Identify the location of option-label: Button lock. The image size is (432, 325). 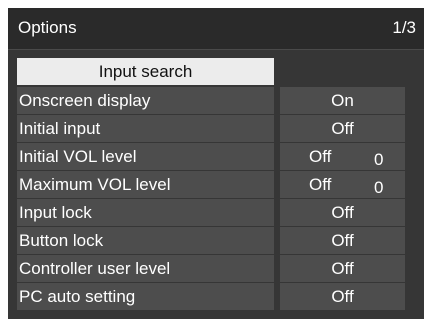
(145, 240).